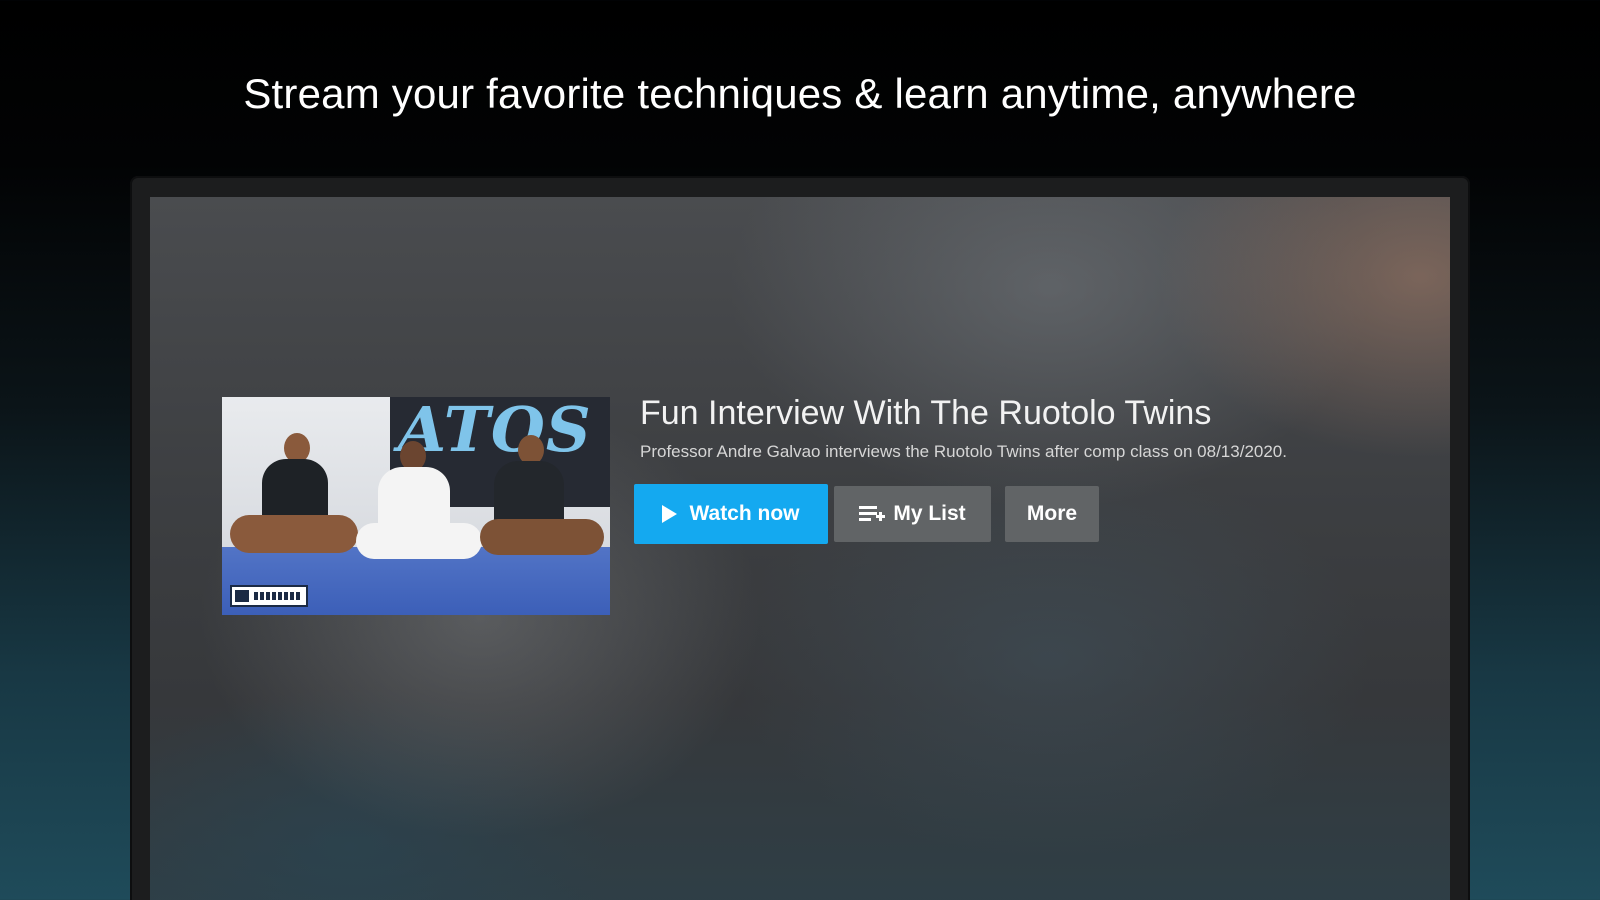 The image size is (1600, 900). What do you see at coordinates (872, 514) in the screenshot?
I see `playlist-add-icon` at bounding box center [872, 514].